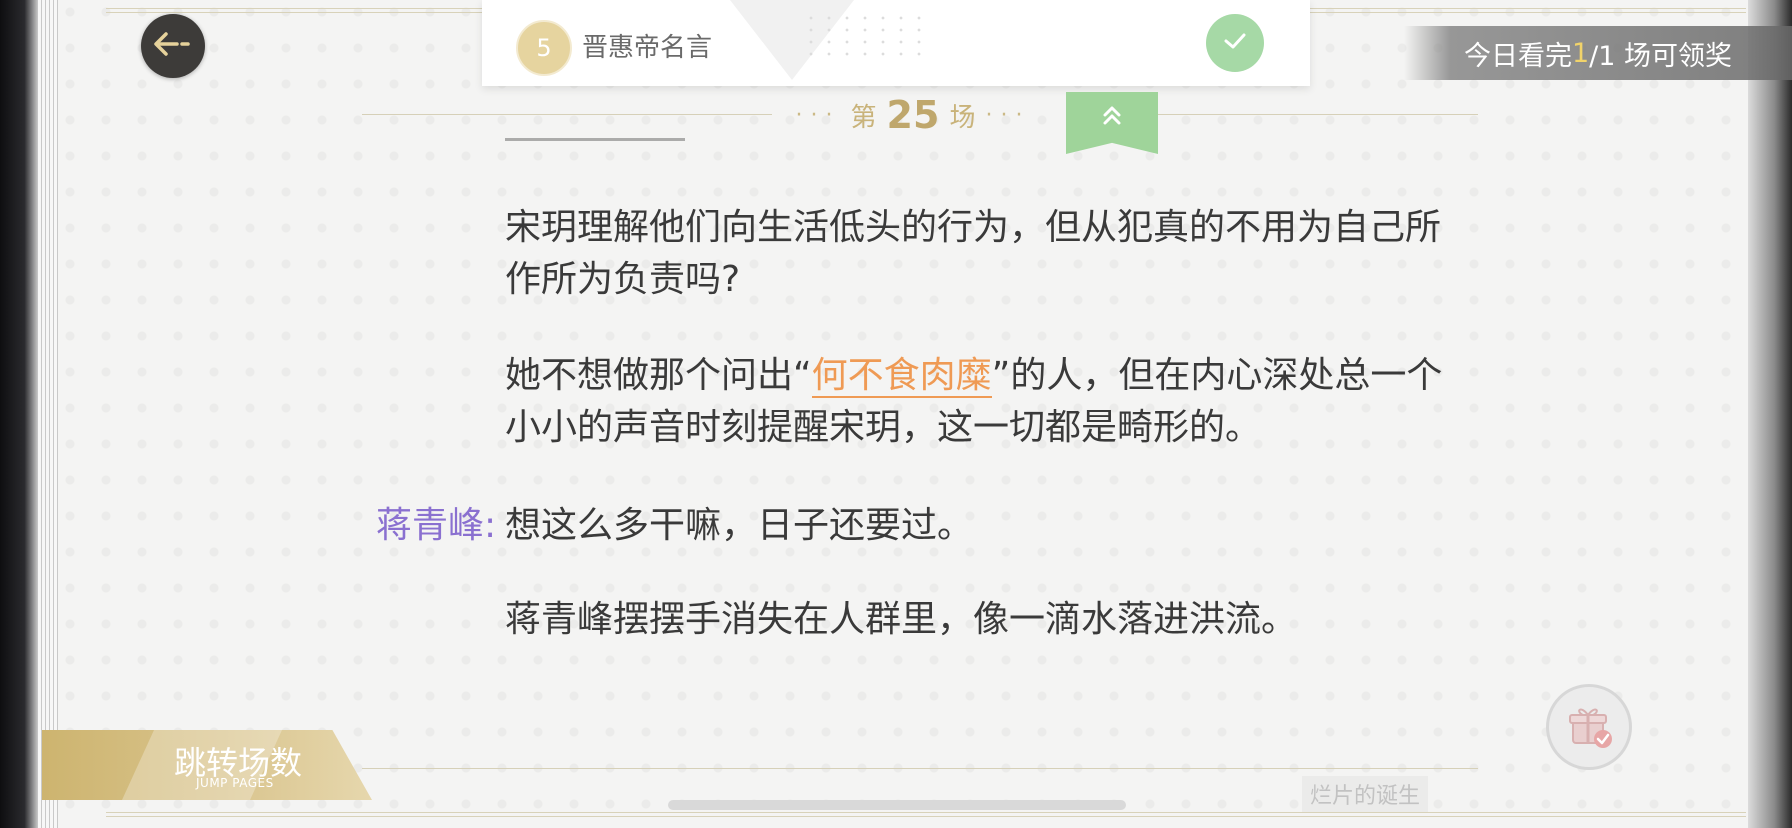 The height and width of the screenshot is (828, 1792). Describe the element at coordinates (567, 114) in the screenshot. I see `scene-divider-left` at that location.